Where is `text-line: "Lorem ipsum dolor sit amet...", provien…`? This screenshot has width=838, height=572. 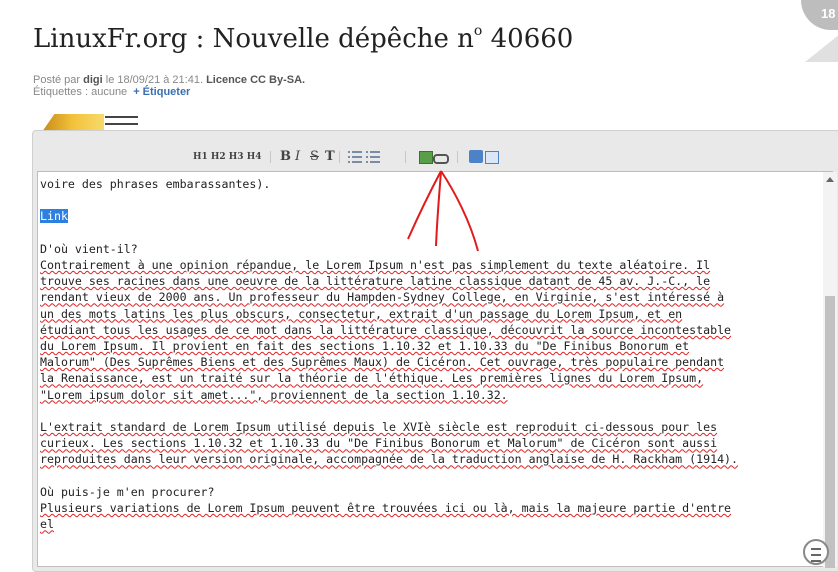
text-line: "Lorem ipsum dolor sit amet...", provien… is located at coordinates (274, 394).